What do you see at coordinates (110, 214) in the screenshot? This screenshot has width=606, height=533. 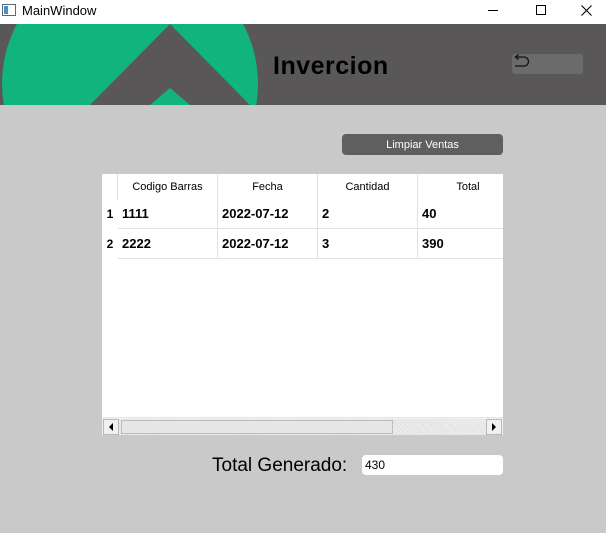 I see `row-header: 1` at bounding box center [110, 214].